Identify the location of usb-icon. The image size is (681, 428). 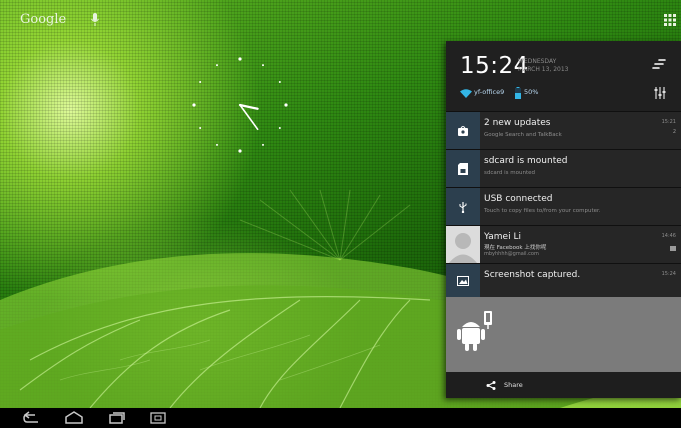
(463, 207).